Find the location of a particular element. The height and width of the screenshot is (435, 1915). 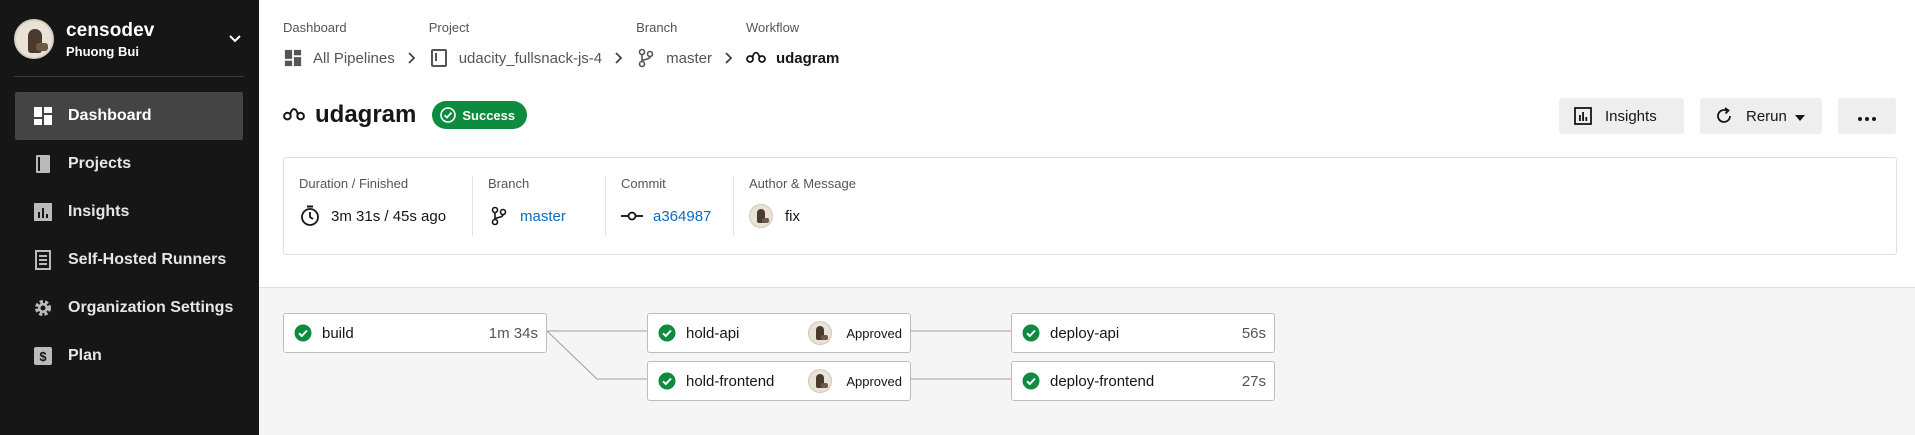

insights-button: Insights is located at coordinates (1621, 116).